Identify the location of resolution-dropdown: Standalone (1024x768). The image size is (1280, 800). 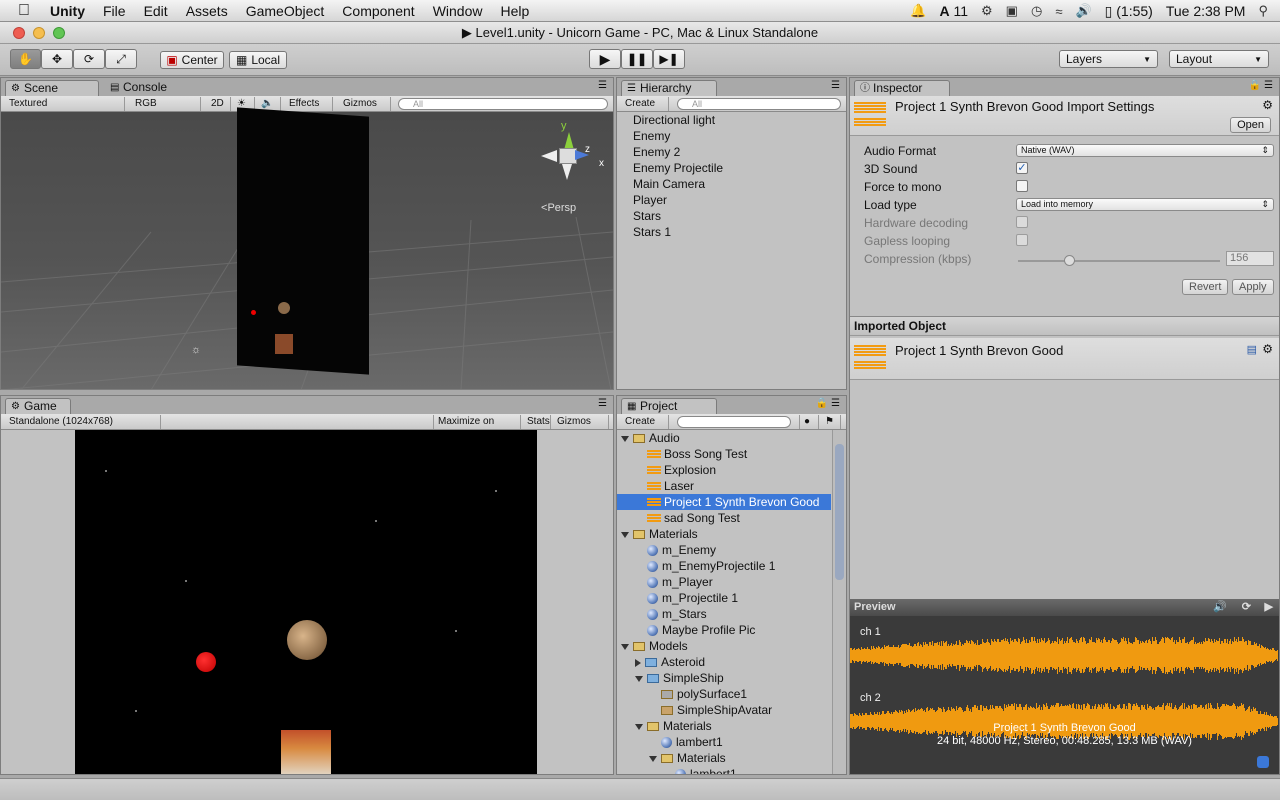
(83, 422).